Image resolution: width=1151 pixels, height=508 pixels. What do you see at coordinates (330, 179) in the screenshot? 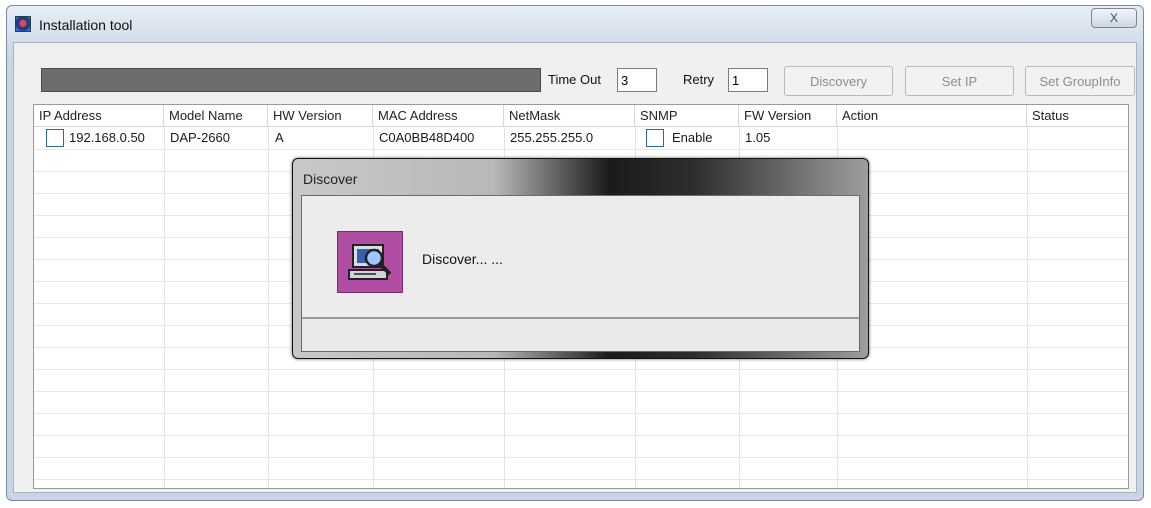
I see `dialog-title: Discover` at bounding box center [330, 179].